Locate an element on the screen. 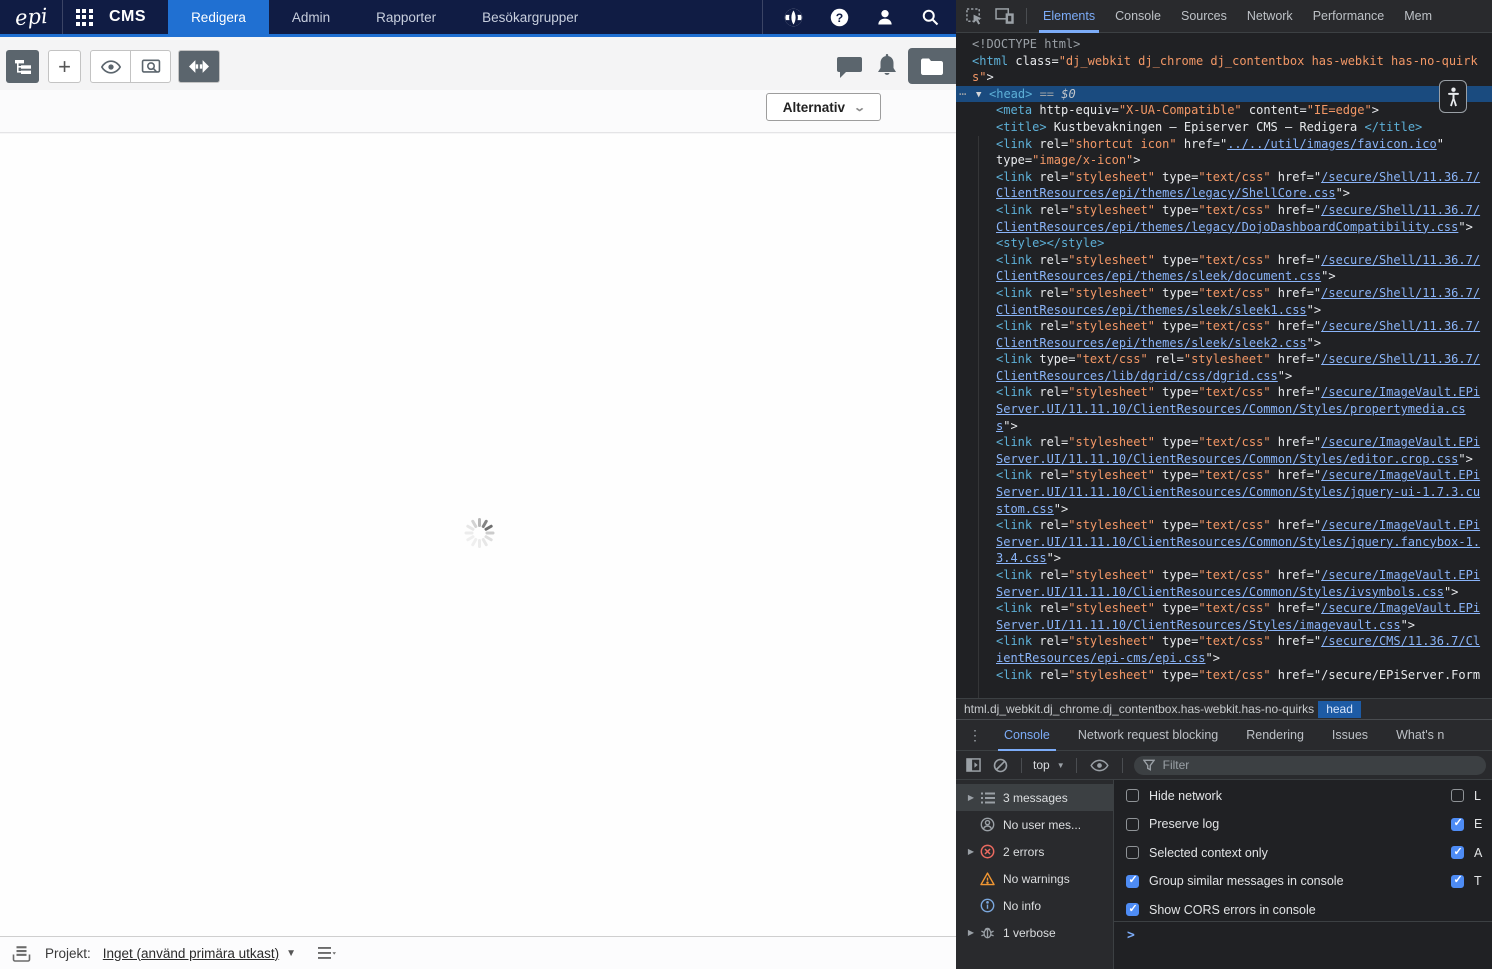  live-expression-eye-icon is located at coordinates (1099, 765).